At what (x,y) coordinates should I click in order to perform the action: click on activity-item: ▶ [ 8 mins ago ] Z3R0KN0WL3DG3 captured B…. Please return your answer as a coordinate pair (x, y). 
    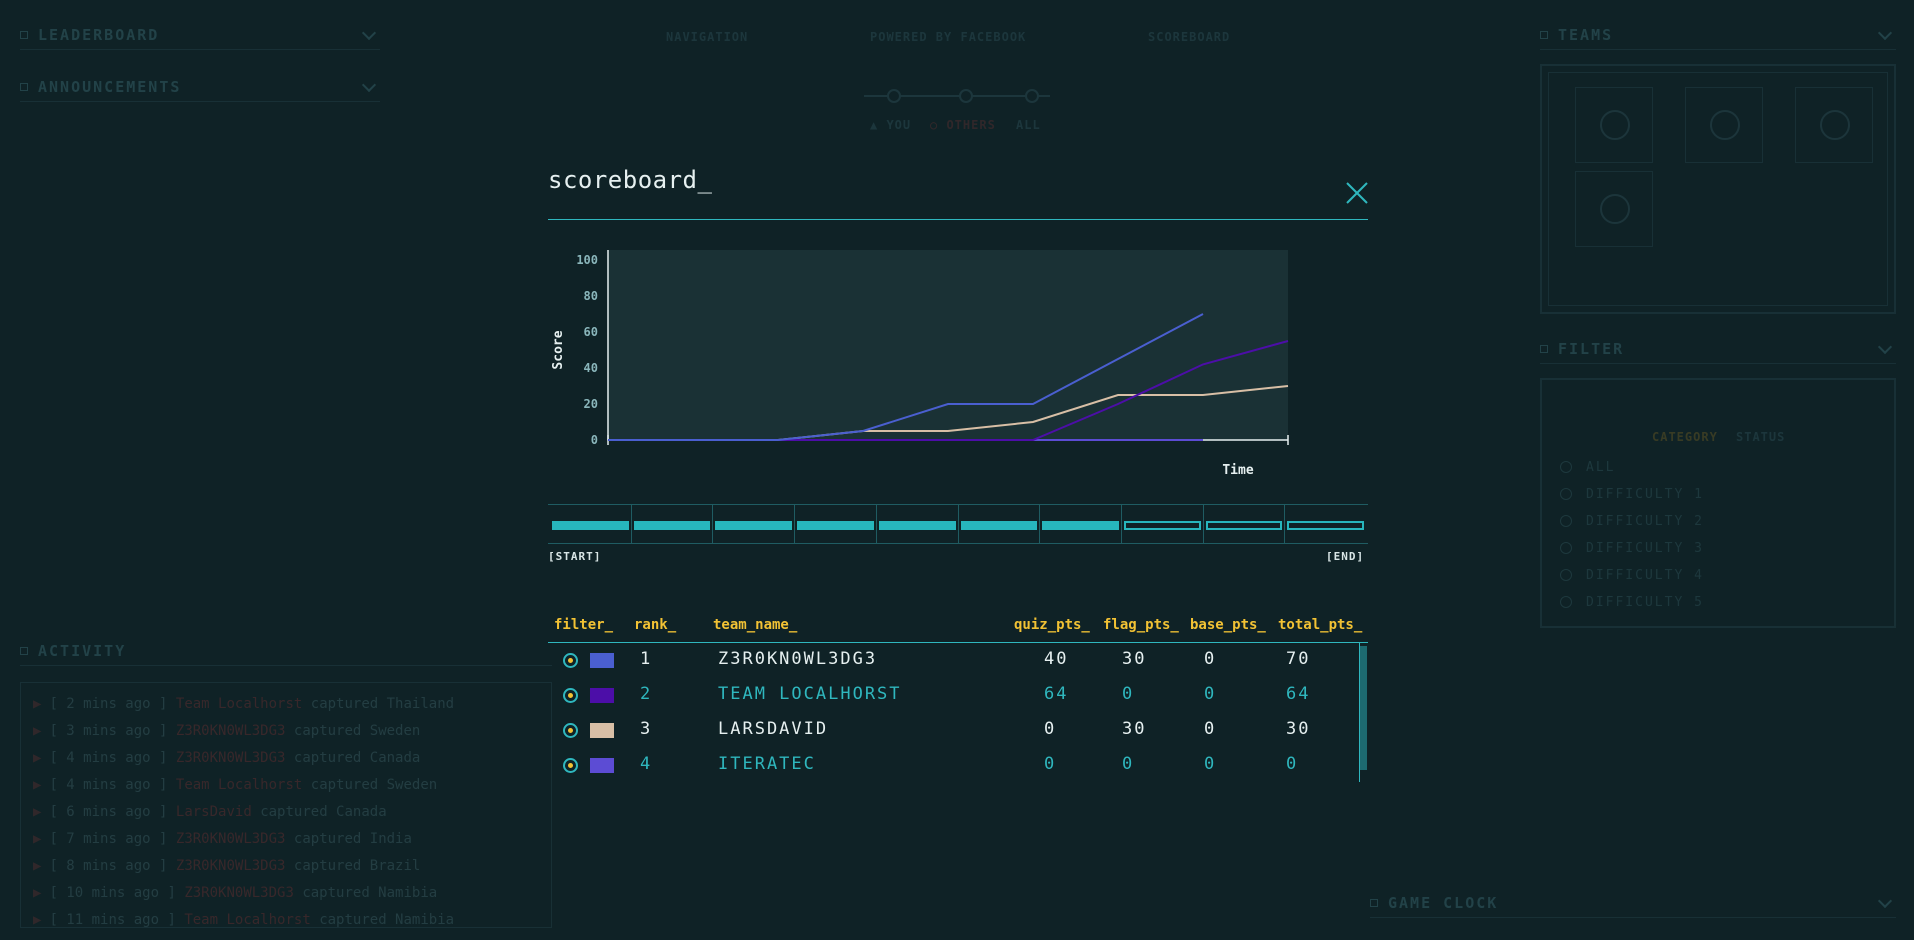
    Looking at the image, I should click on (286, 866).